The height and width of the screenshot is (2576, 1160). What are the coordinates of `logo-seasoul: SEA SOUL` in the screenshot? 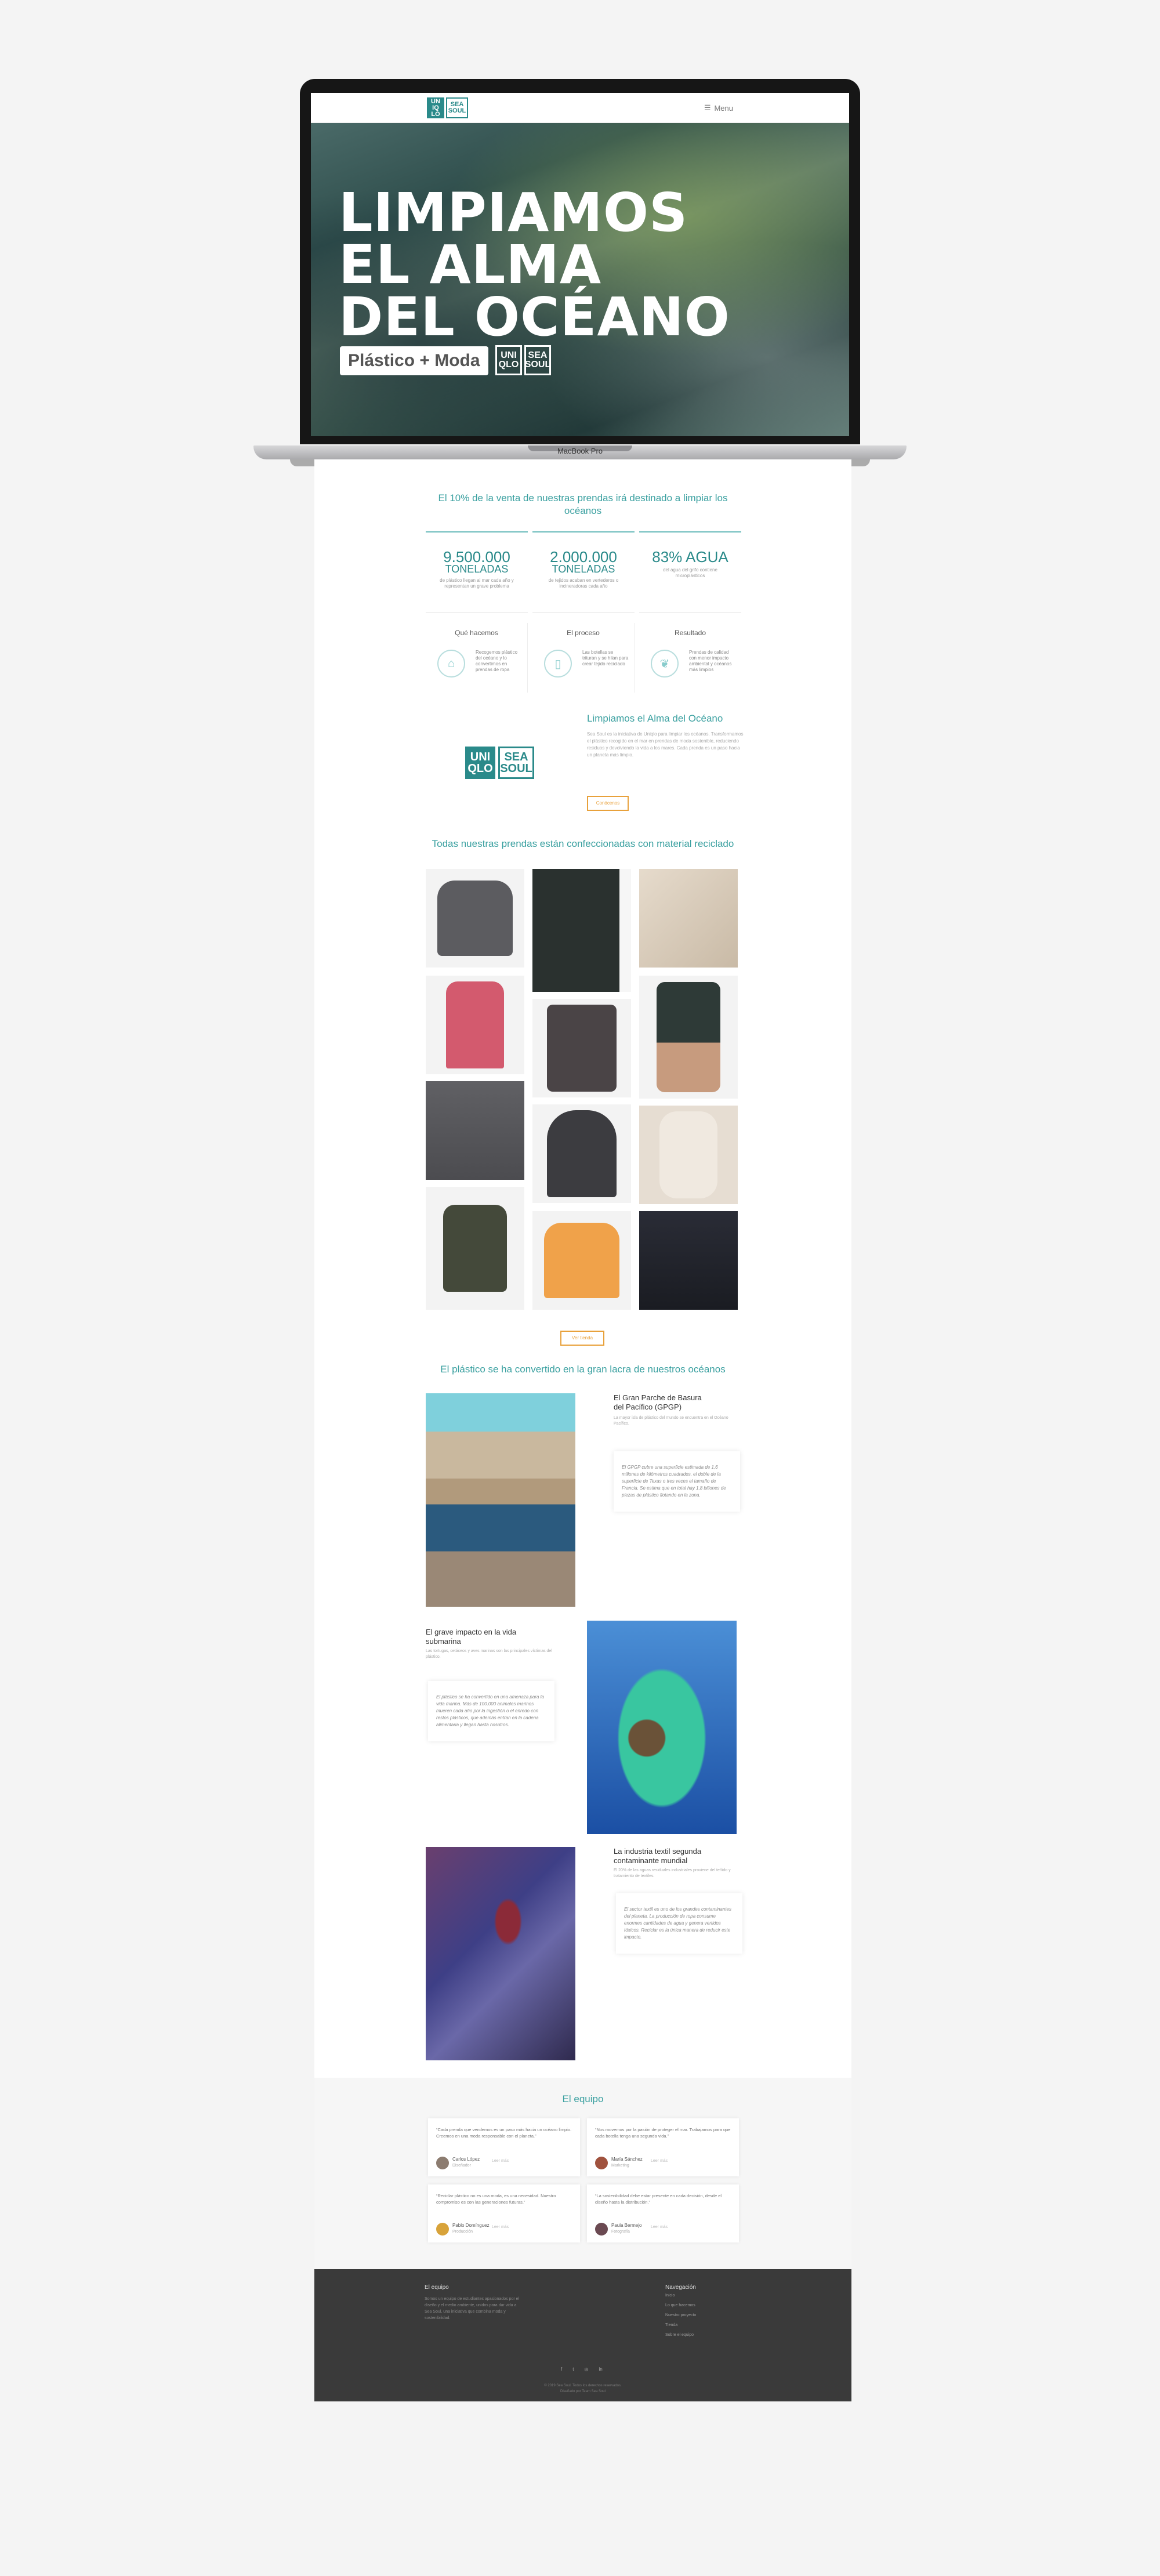 It's located at (457, 108).